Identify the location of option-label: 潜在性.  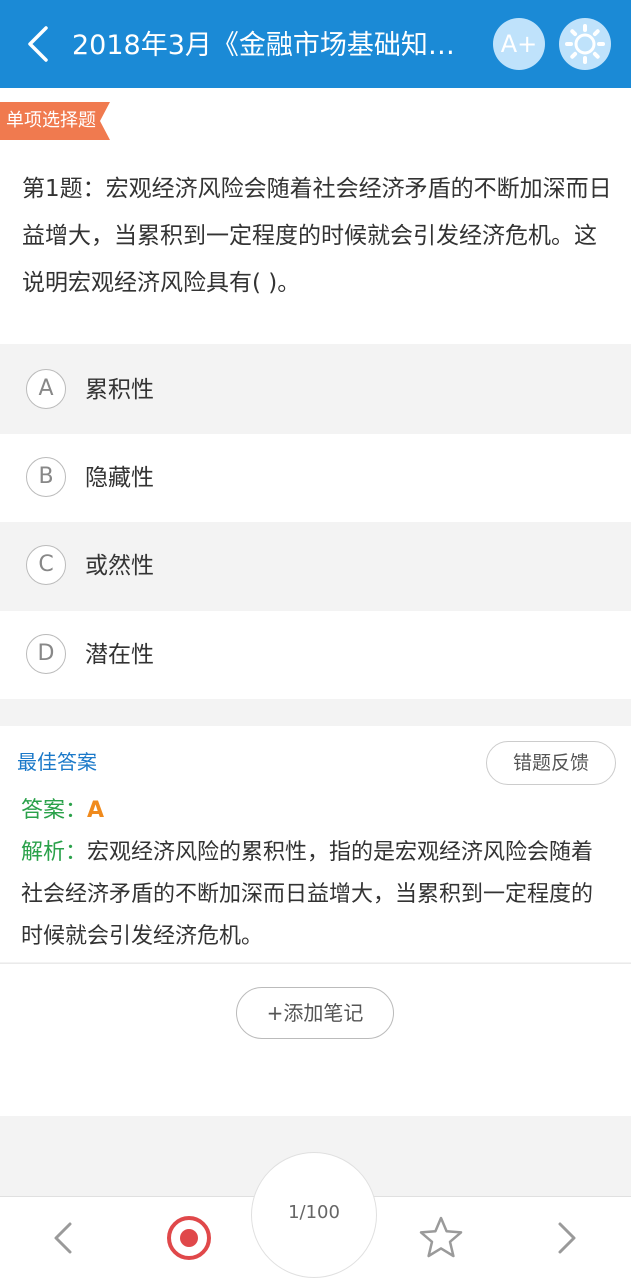
(119, 655).